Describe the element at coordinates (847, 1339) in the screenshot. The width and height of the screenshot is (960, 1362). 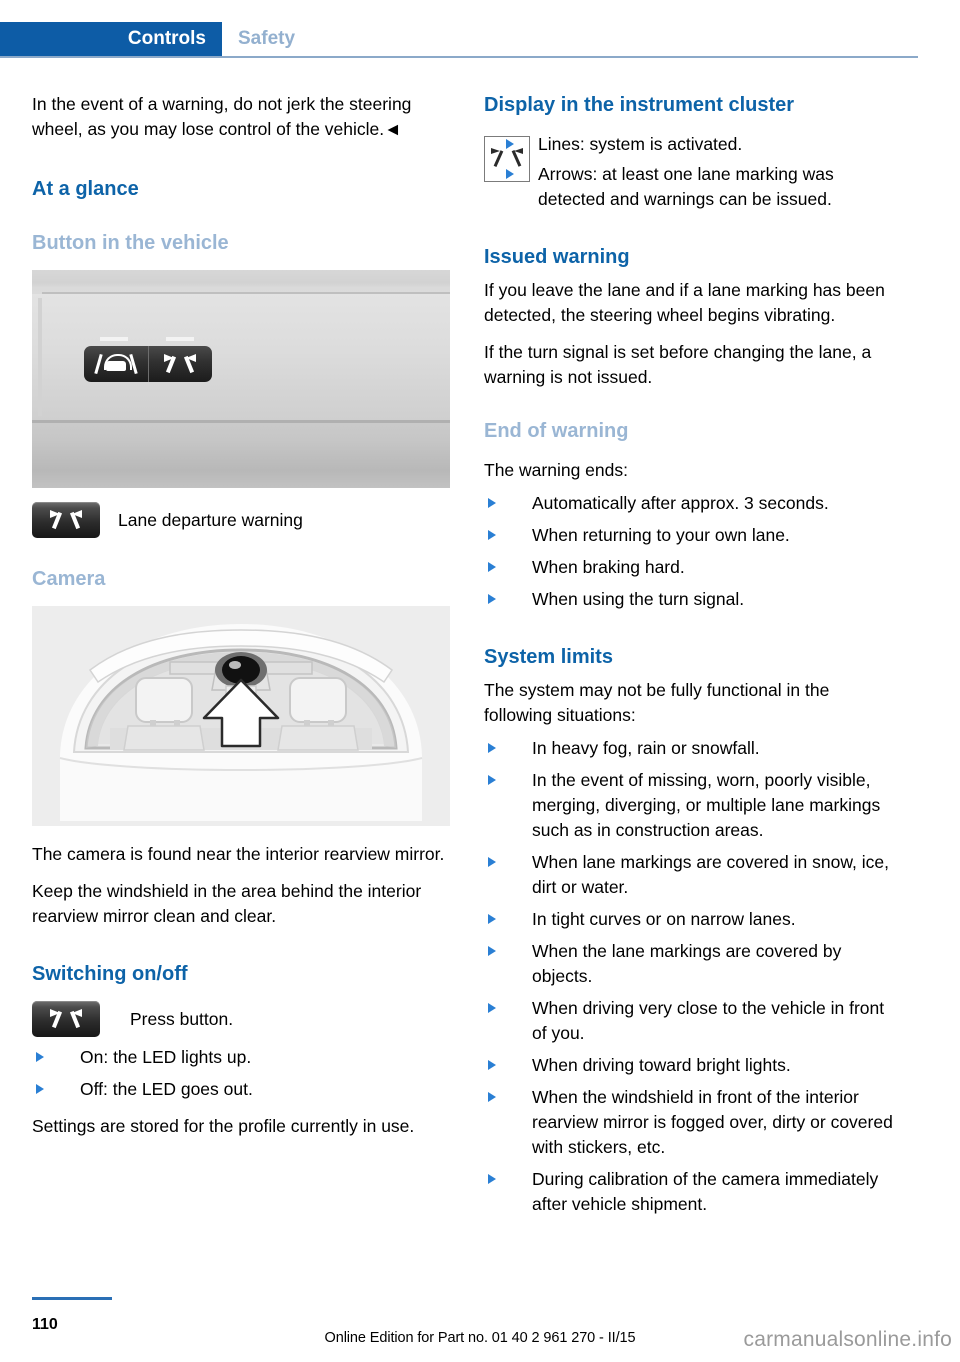
I see `watermark: carmanualsonline.info` at that location.